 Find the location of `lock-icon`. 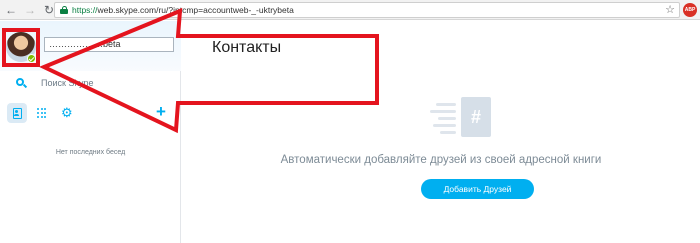

lock-icon is located at coordinates (64, 10).